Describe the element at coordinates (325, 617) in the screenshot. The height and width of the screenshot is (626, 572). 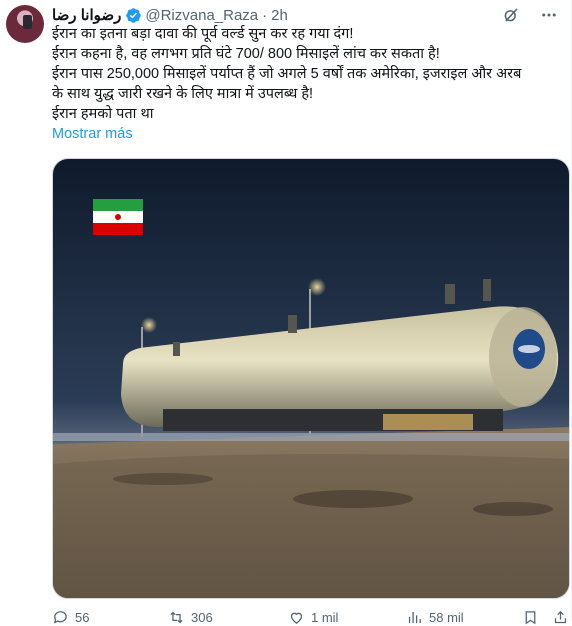
I see `like-count: 1 mil` at that location.